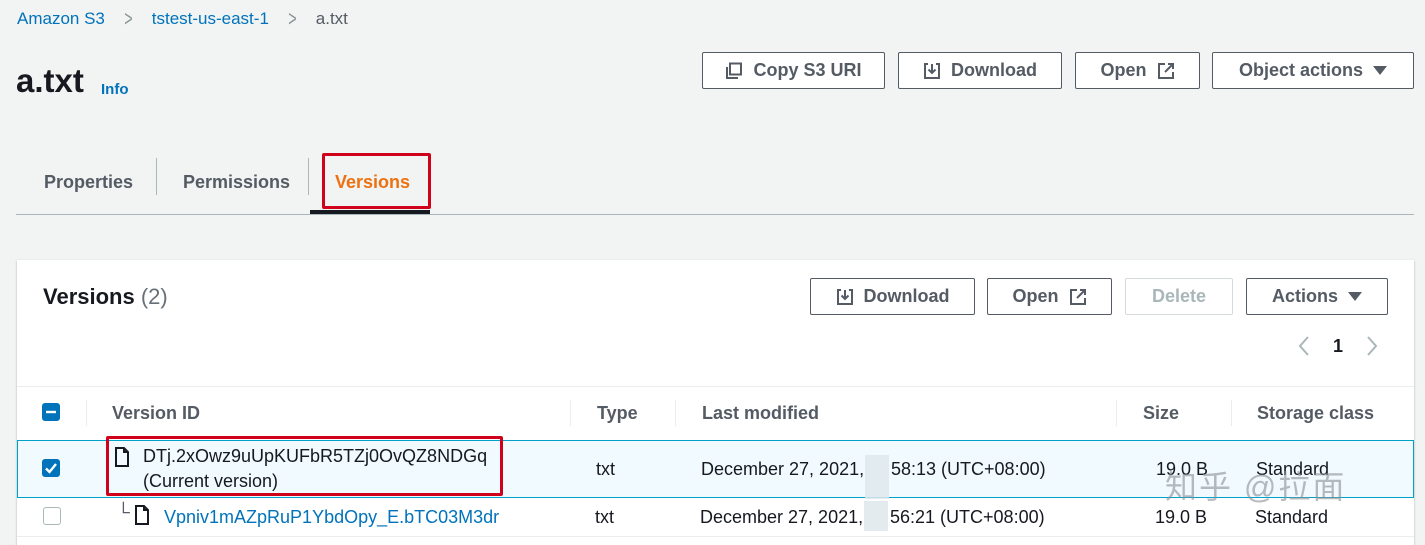 The width and height of the screenshot is (1425, 545). Describe the element at coordinates (370, 212) in the screenshot. I see `active-tab-indicator` at that location.